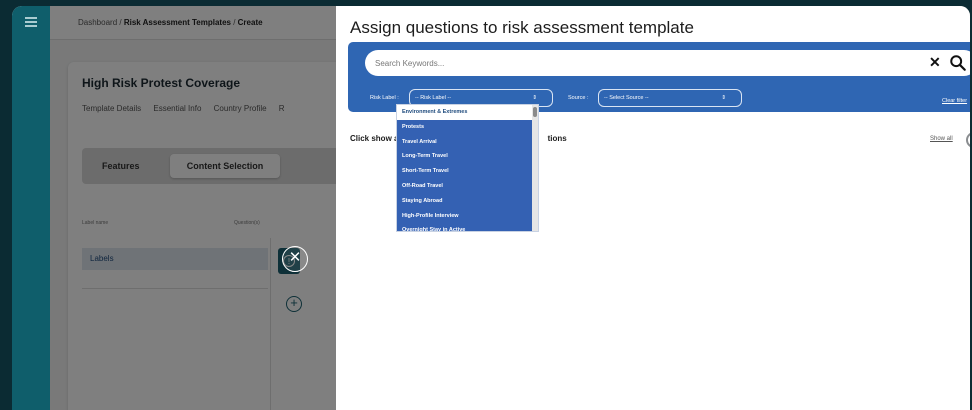  What do you see at coordinates (954, 101) in the screenshot?
I see `clear-filter-link: Clear filter` at bounding box center [954, 101].